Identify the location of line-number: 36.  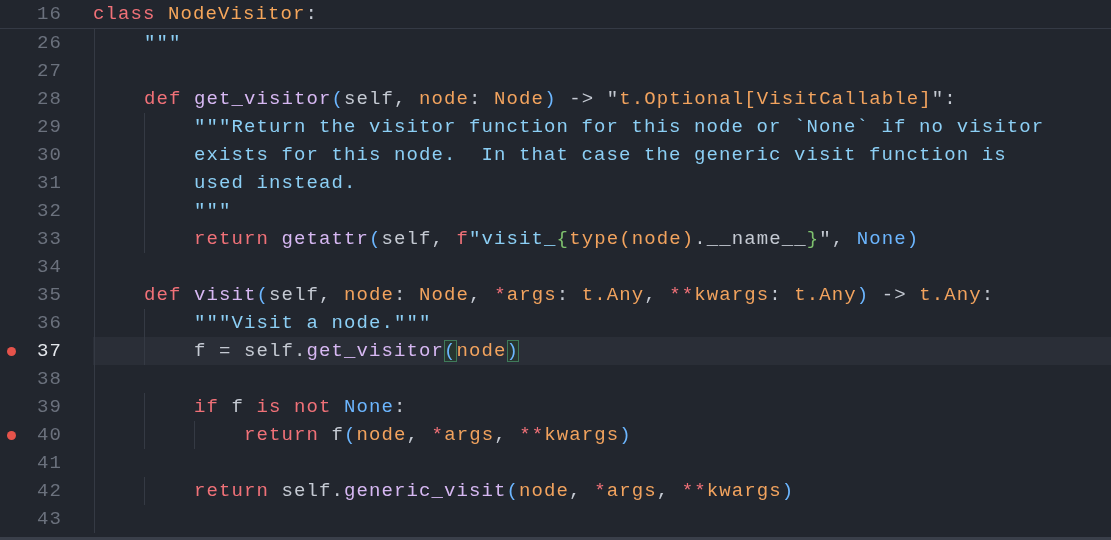
(49, 323).